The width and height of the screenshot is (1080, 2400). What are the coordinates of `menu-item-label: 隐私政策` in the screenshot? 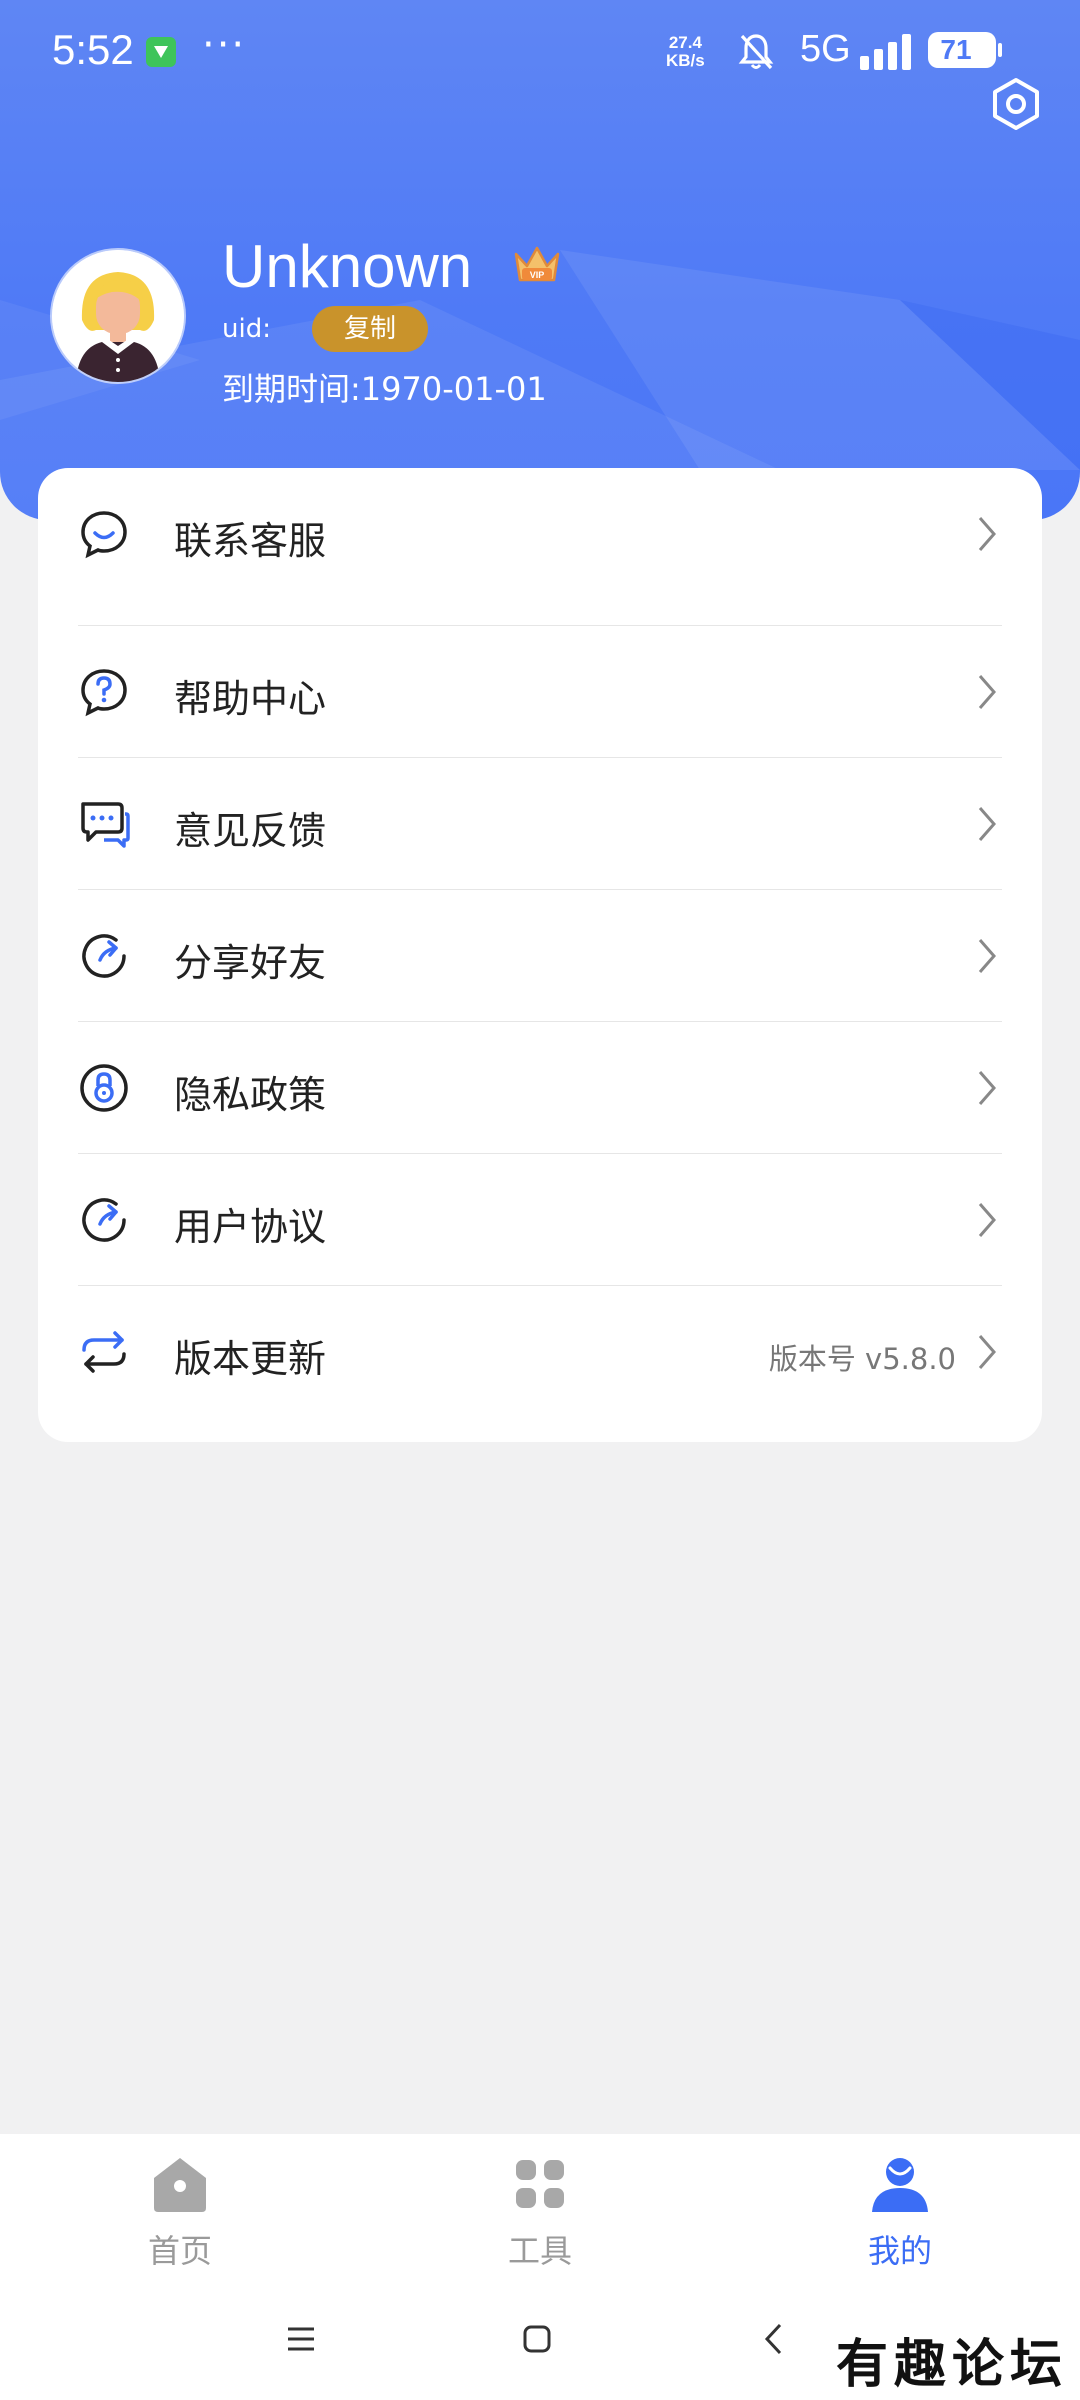 It's located at (250, 1095).